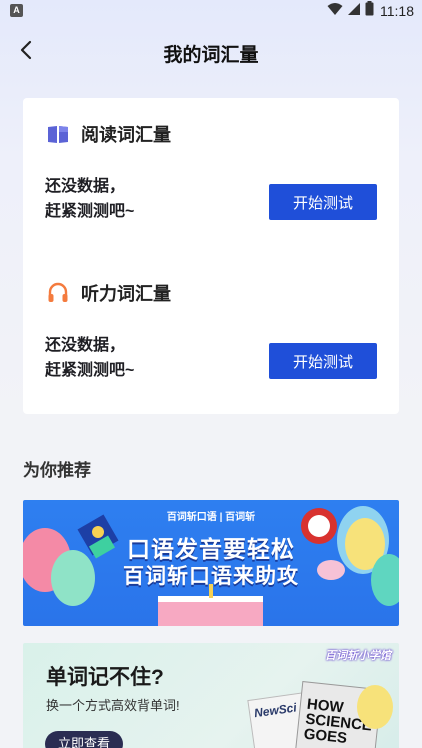 Image resolution: width=422 pixels, height=748 pixels. What do you see at coordinates (90, 211) in the screenshot?
I see `reading-empty-line2: 赶紧测测吧~` at bounding box center [90, 211].